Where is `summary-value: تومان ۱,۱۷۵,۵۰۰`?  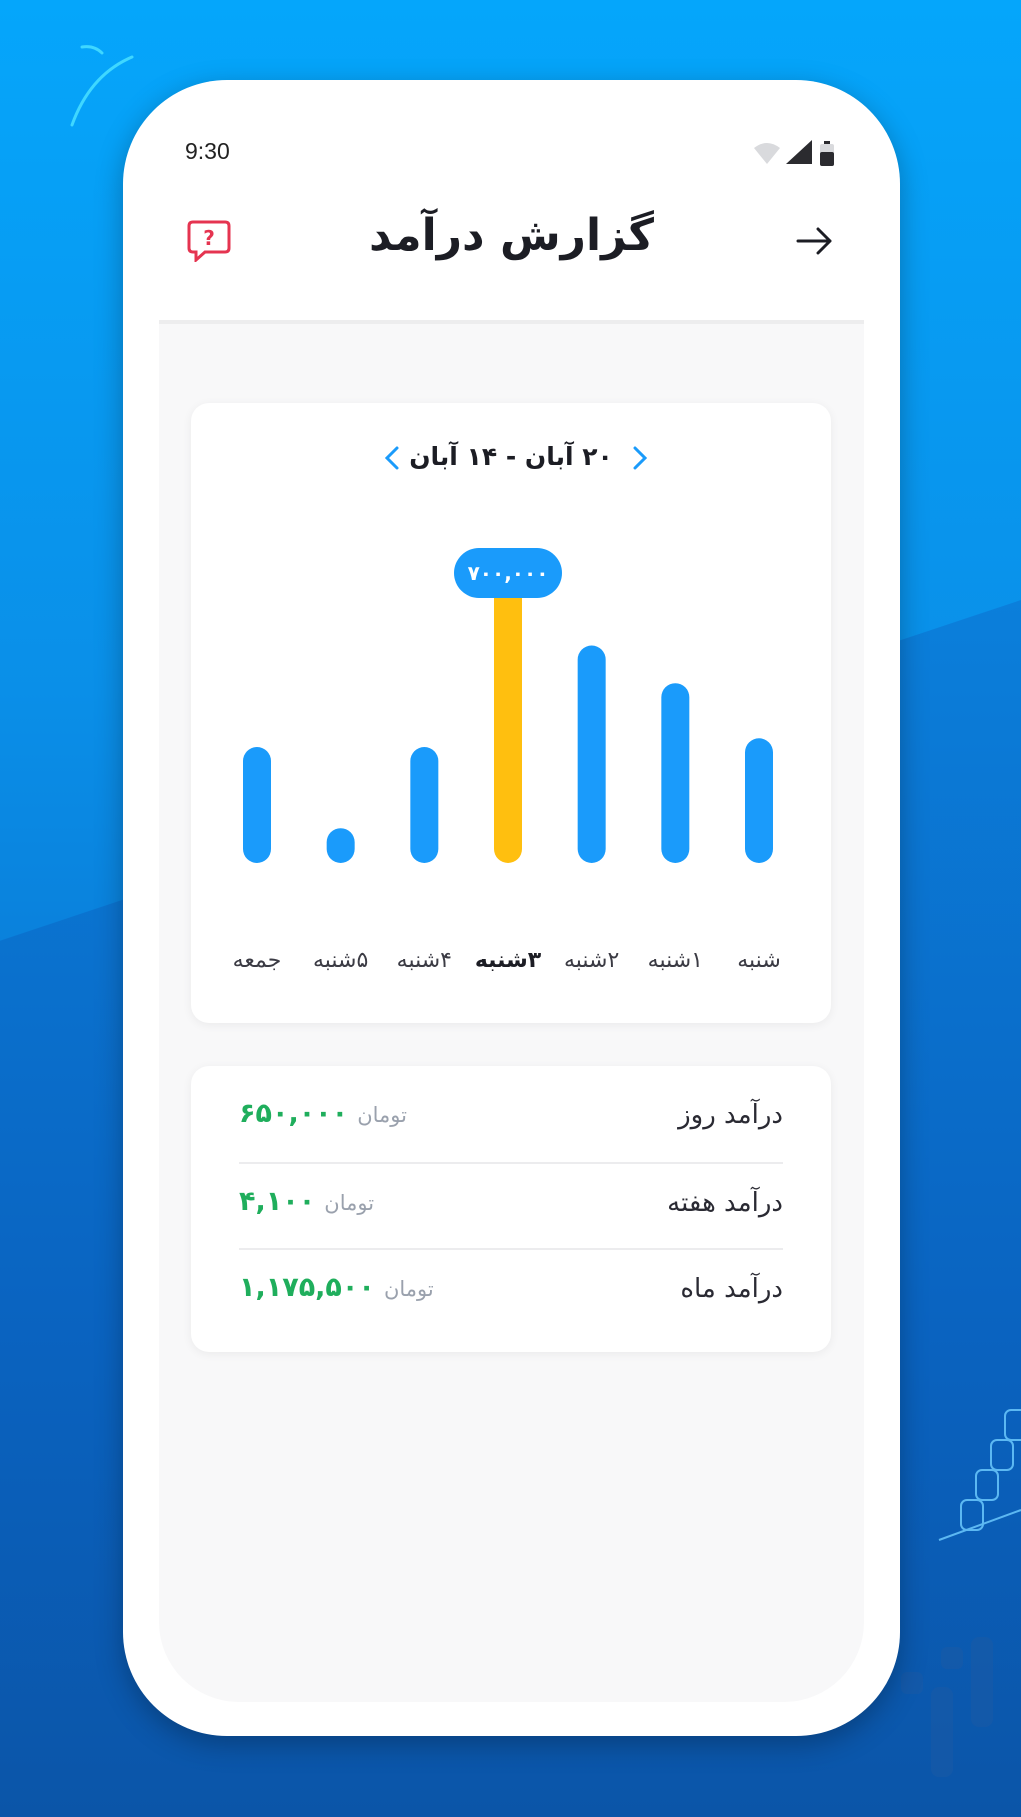 summary-value: تومان ۱,۱۷۵,۵۰۰ is located at coordinates (336, 1287).